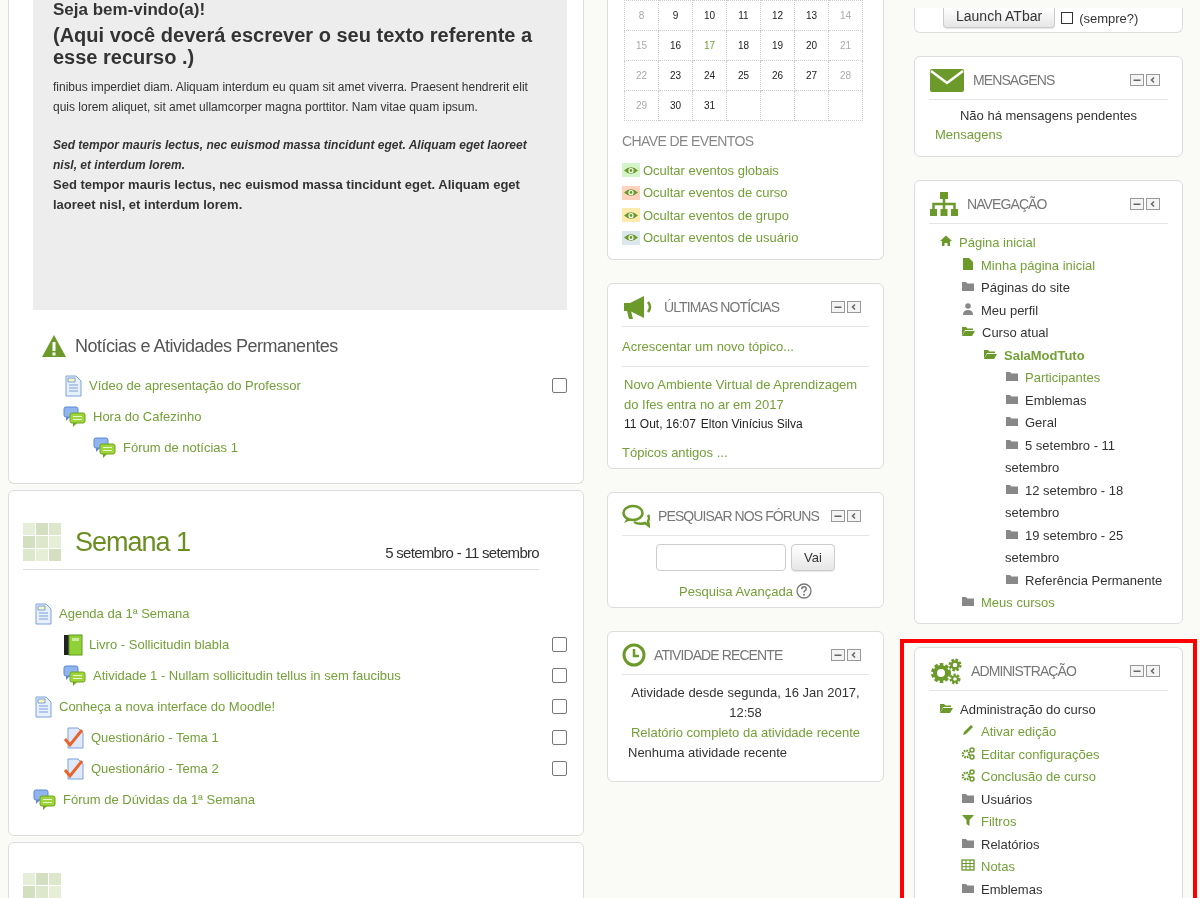  Describe the element at coordinates (1084, 547) in the screenshot. I see `nav-link: 19 setembro - 25 setembro` at that location.